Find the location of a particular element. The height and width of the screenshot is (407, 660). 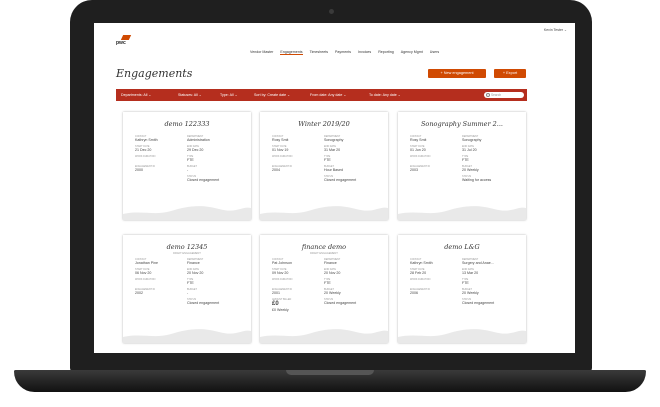

engagement-field: ENGAGEMENT ID 2001 is located at coordinates (298, 292).